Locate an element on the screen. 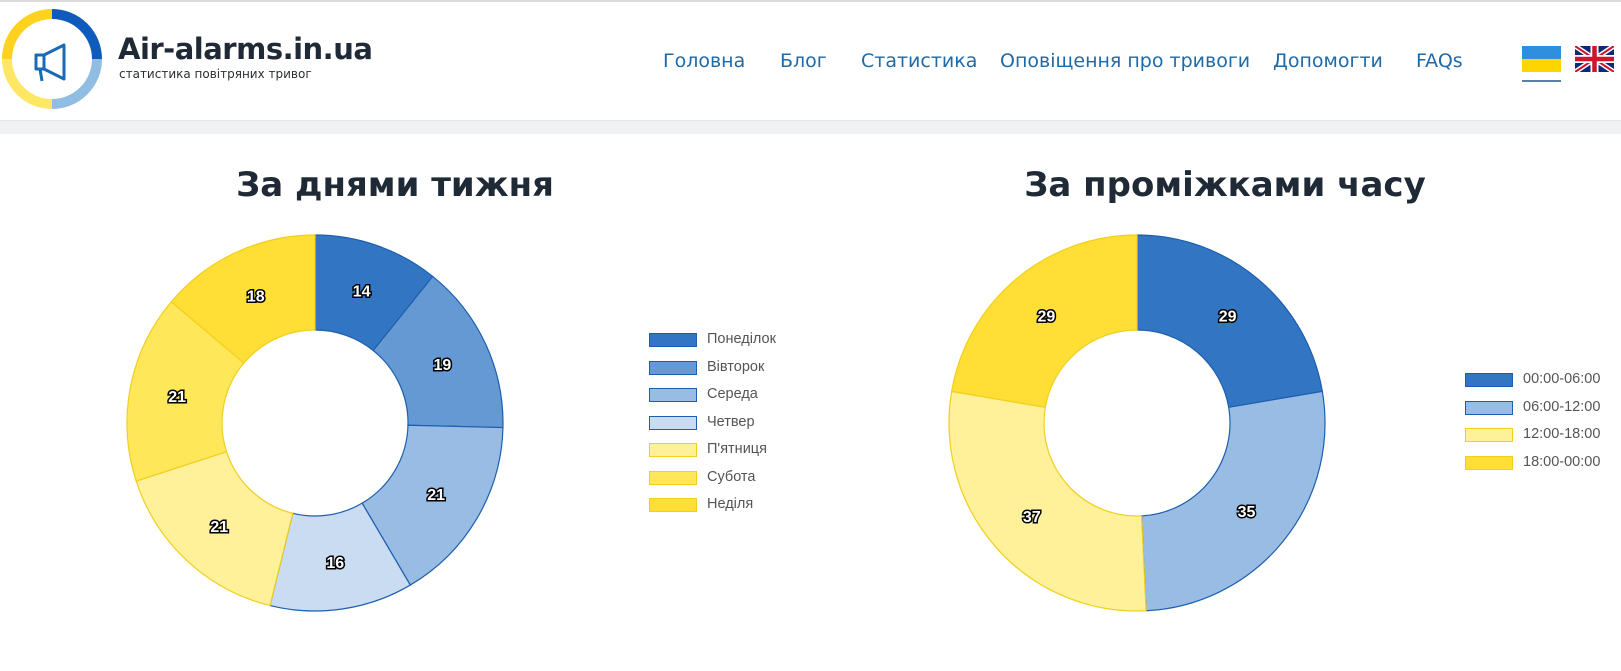 This screenshot has height=671, width=1621. uk-flag-icon is located at coordinates (1594, 60).